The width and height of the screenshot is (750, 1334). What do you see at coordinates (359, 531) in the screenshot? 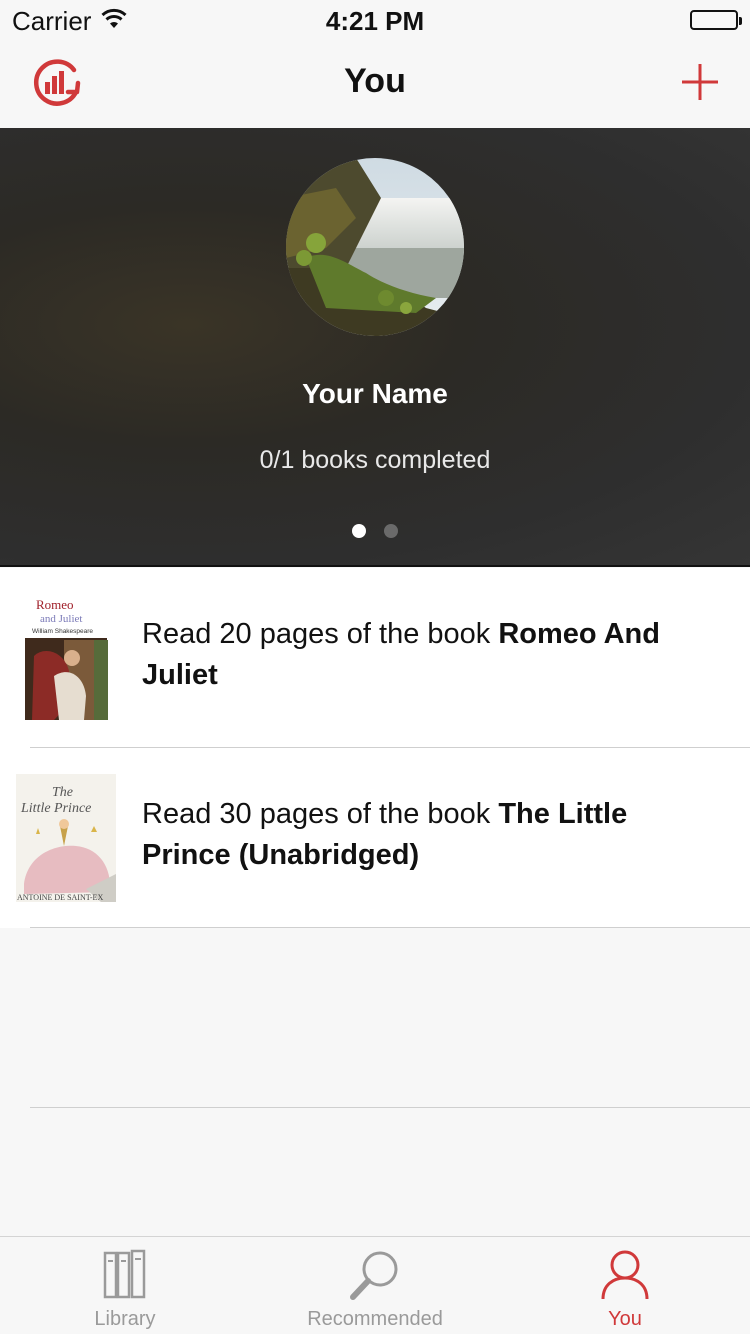
I see `page-dot-active` at bounding box center [359, 531].